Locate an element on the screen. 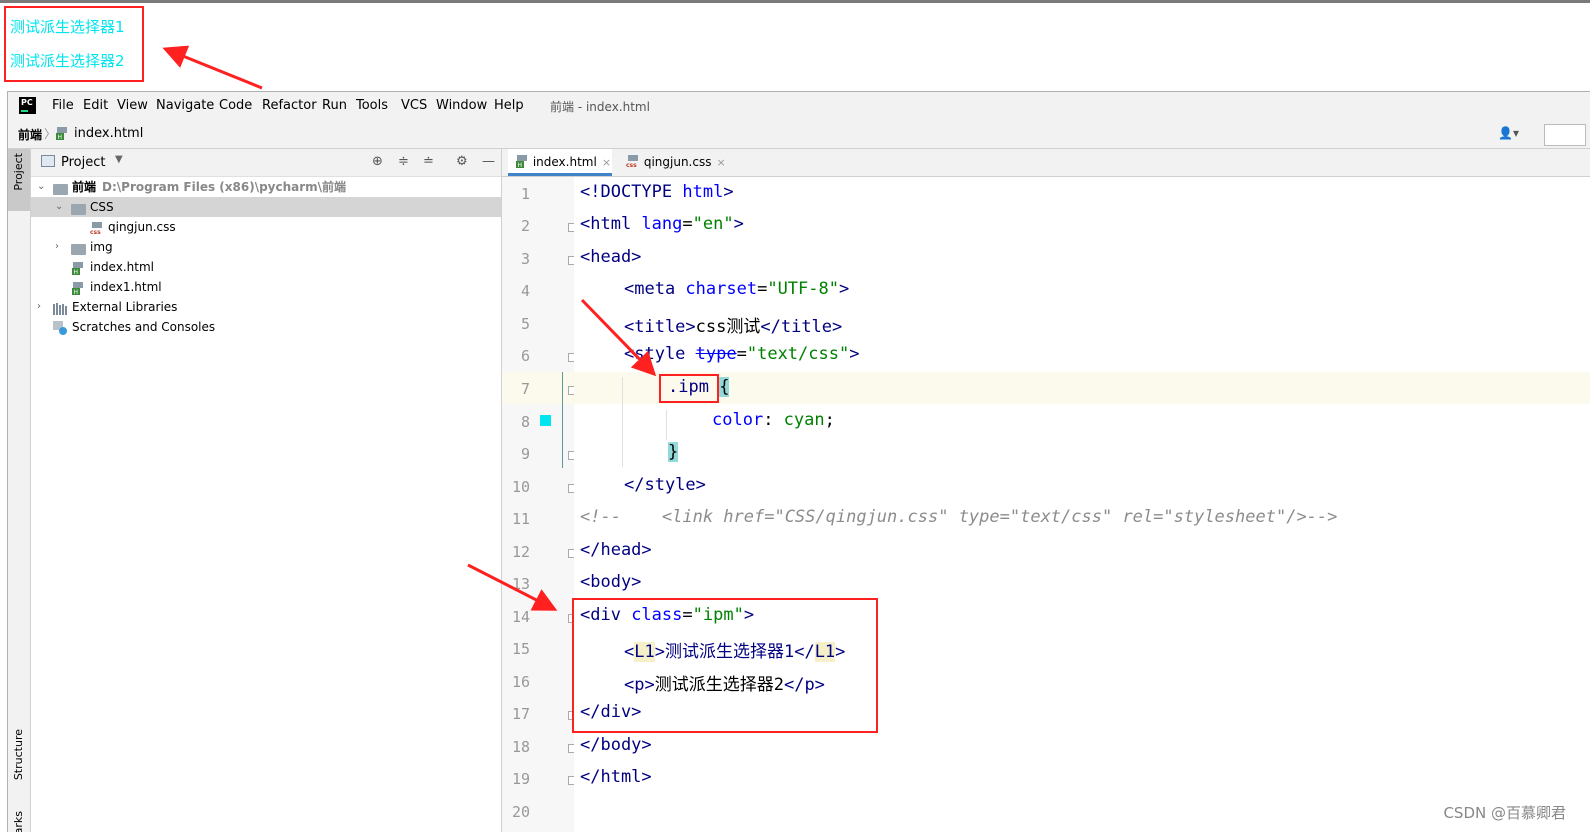 The image size is (1590, 832). line-number: 17 is located at coordinates (520, 714).